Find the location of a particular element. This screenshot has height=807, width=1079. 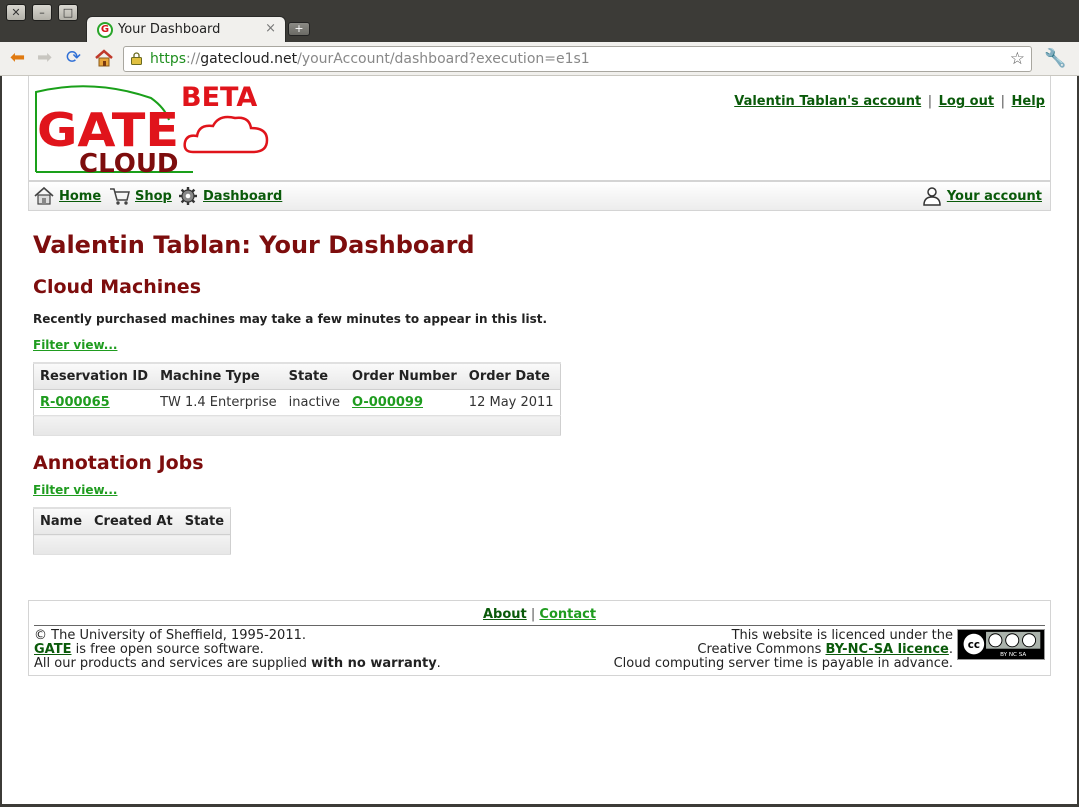

back-arrow-icon: ⬅ is located at coordinates (17, 58).